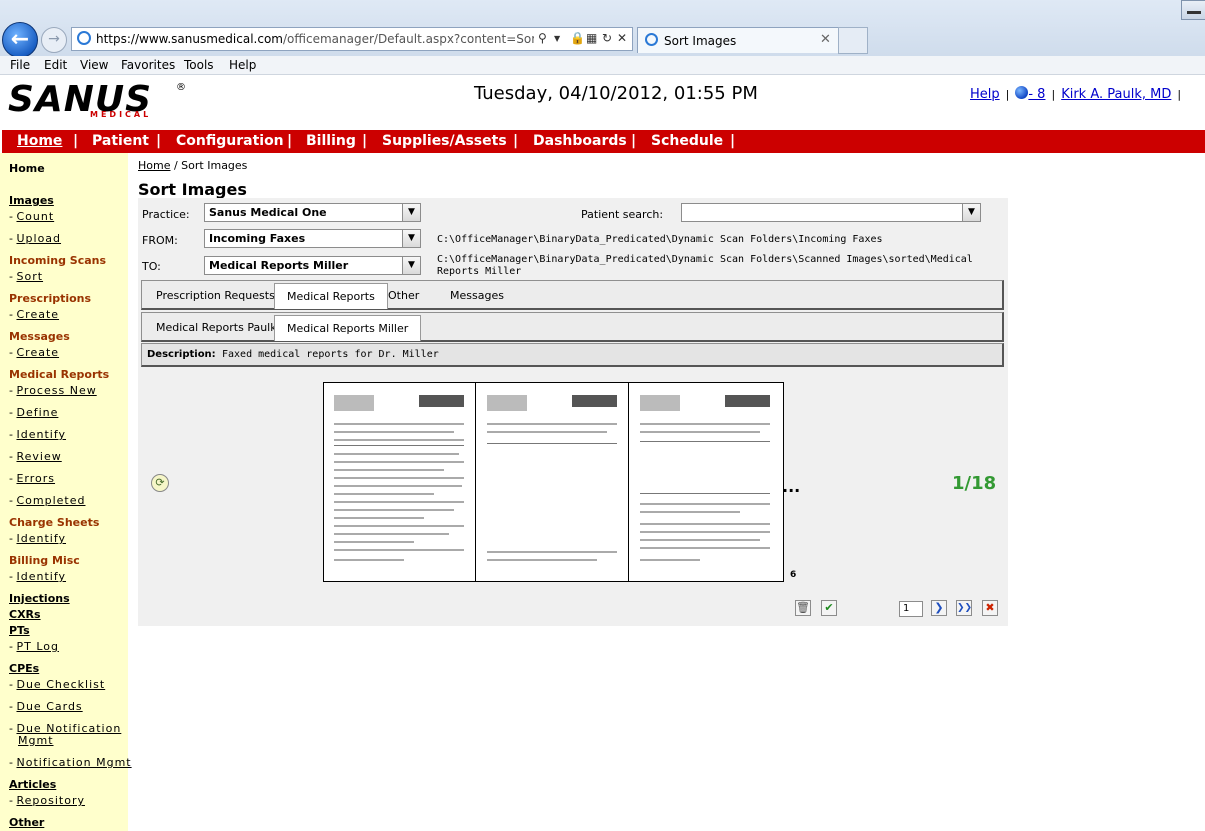  I want to click on nav-billing: Billing, so click(331, 141).